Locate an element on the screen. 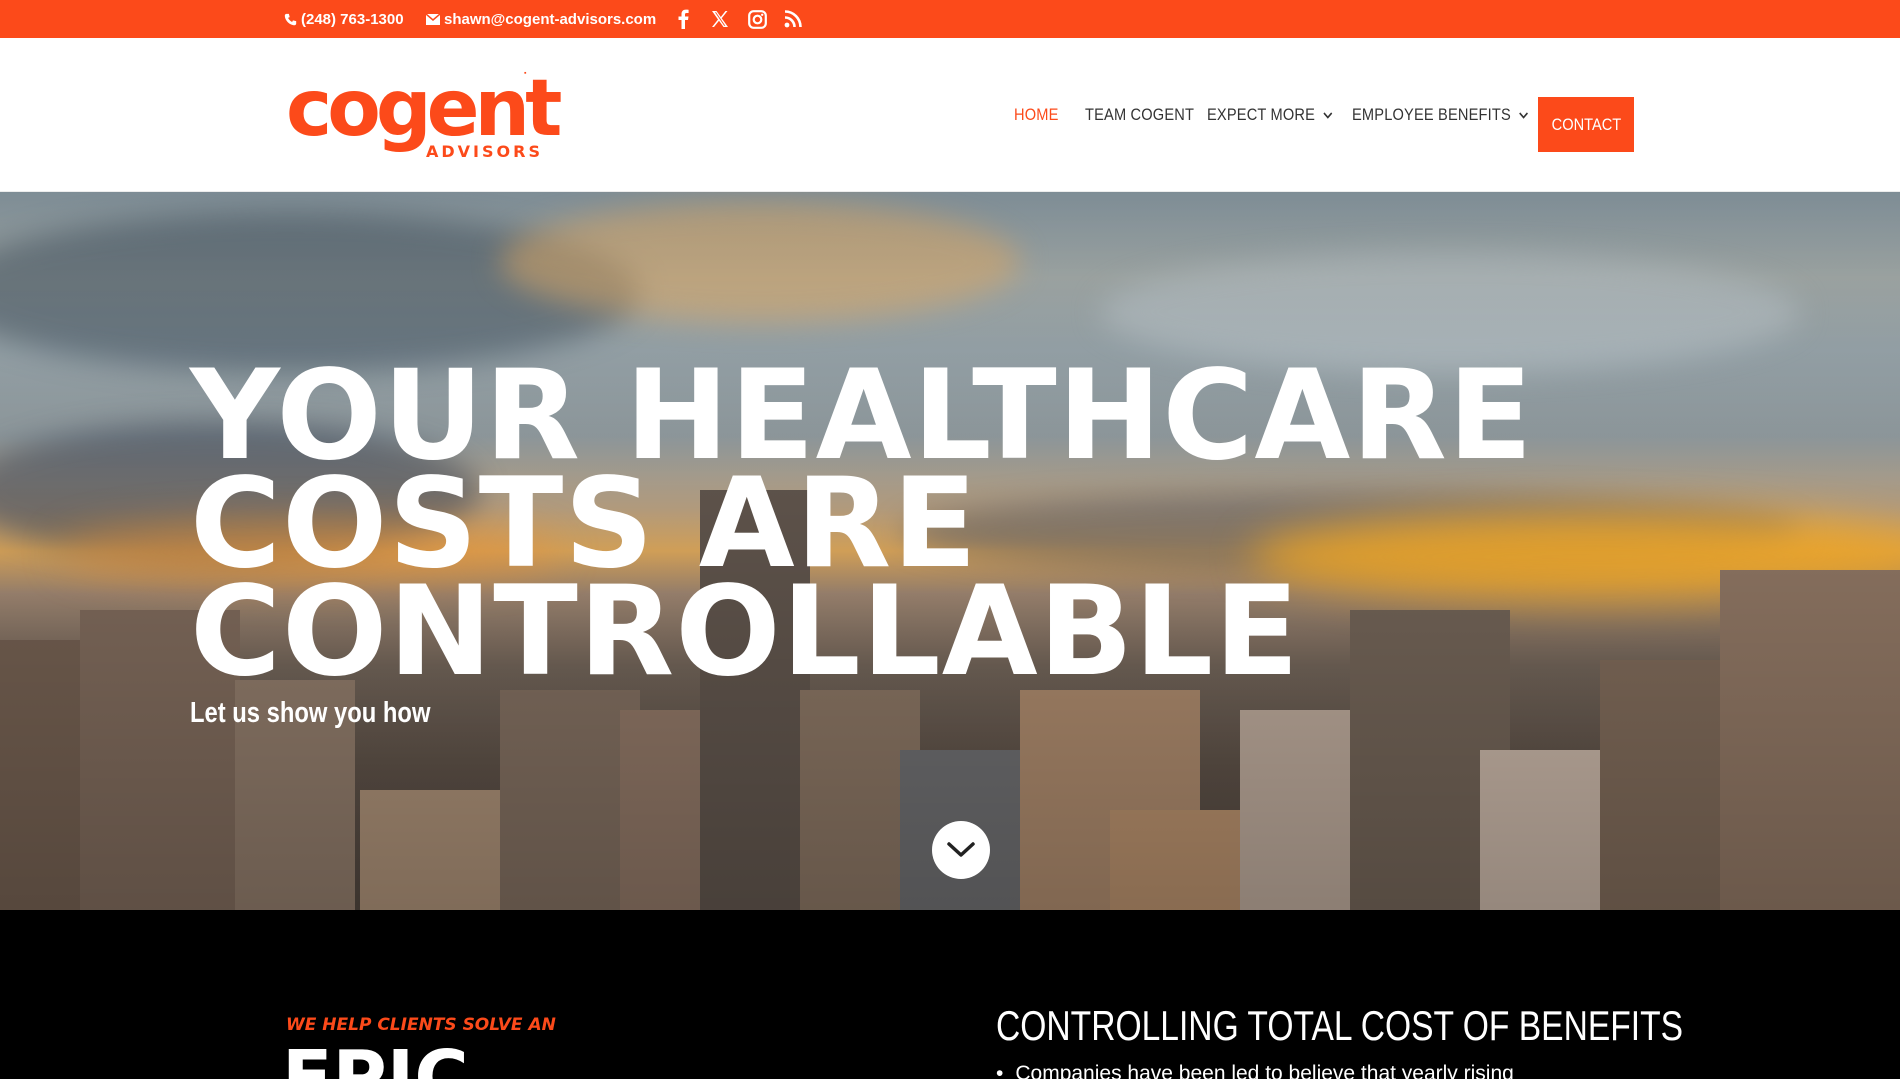 Image resolution: width=1900 pixels, height=1079 pixels. nav-team-cogent: TEAM COGENT is located at coordinates (1139, 115).